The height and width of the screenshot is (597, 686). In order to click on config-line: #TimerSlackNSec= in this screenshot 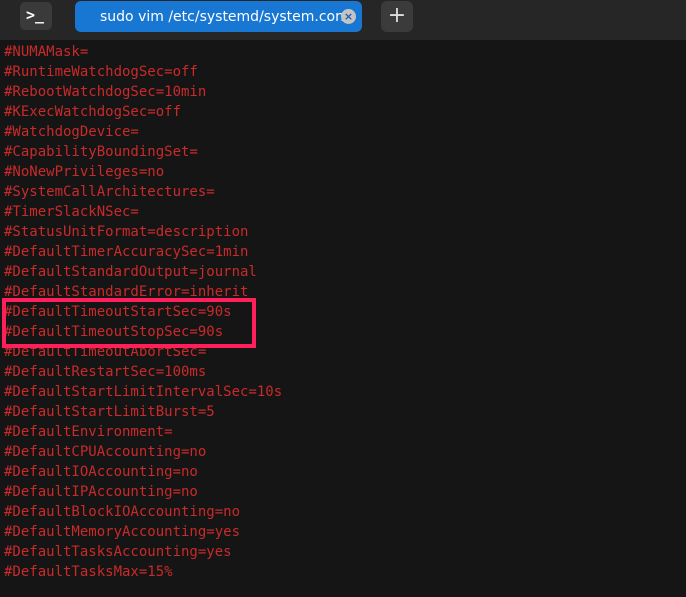, I will do `click(71, 212)`.